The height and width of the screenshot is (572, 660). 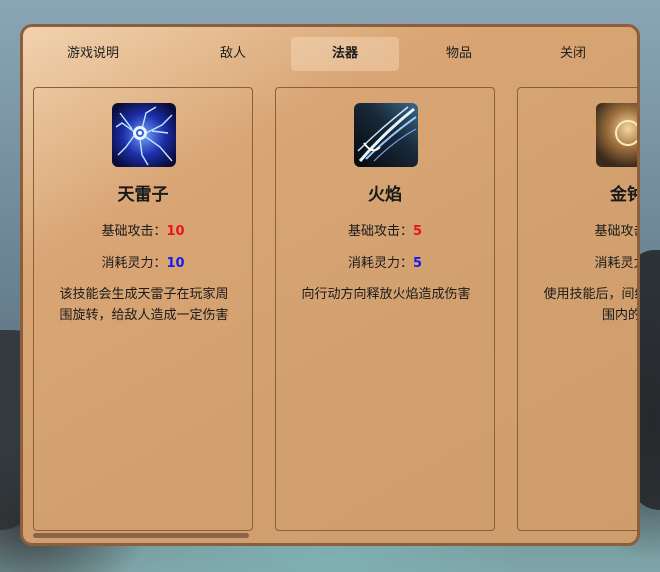 I want to click on attack-stat: 基础攻击：10, so click(x=143, y=229).